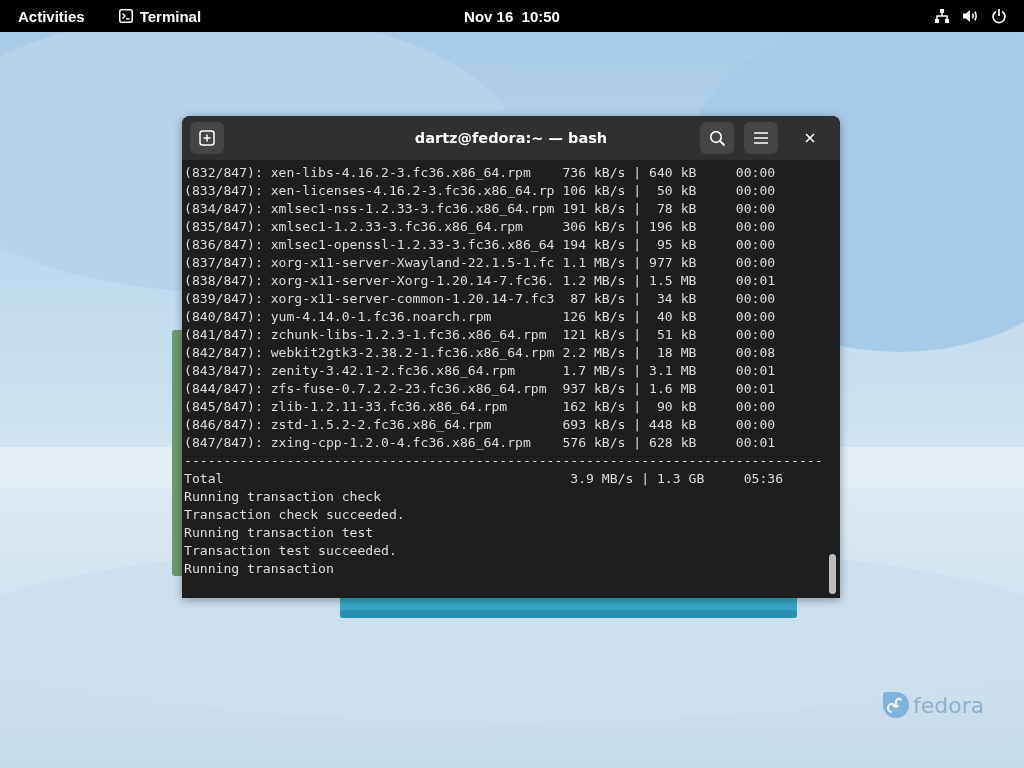 This screenshot has width=1024, height=768. Describe the element at coordinates (294, 514) in the screenshot. I see `terminal-line: Transaction check succeeded.` at that location.